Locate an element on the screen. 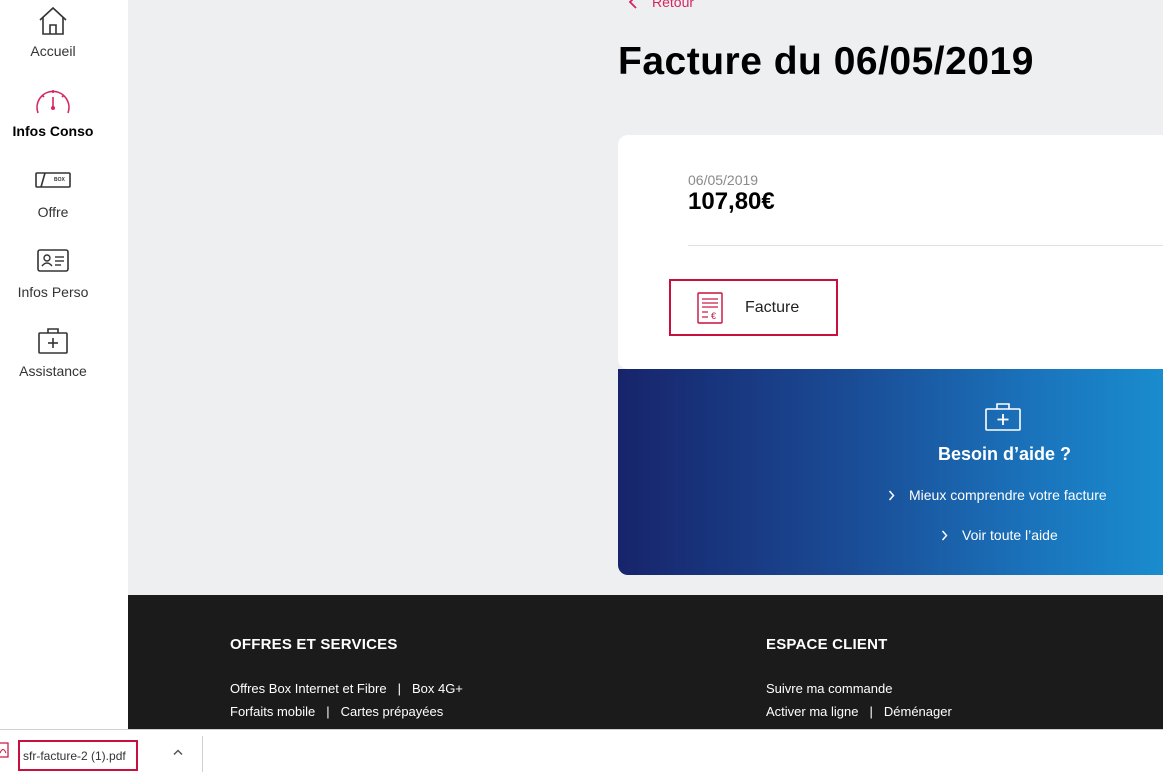 The width and height of the screenshot is (1163, 772). home-icon is located at coordinates (53, 20).